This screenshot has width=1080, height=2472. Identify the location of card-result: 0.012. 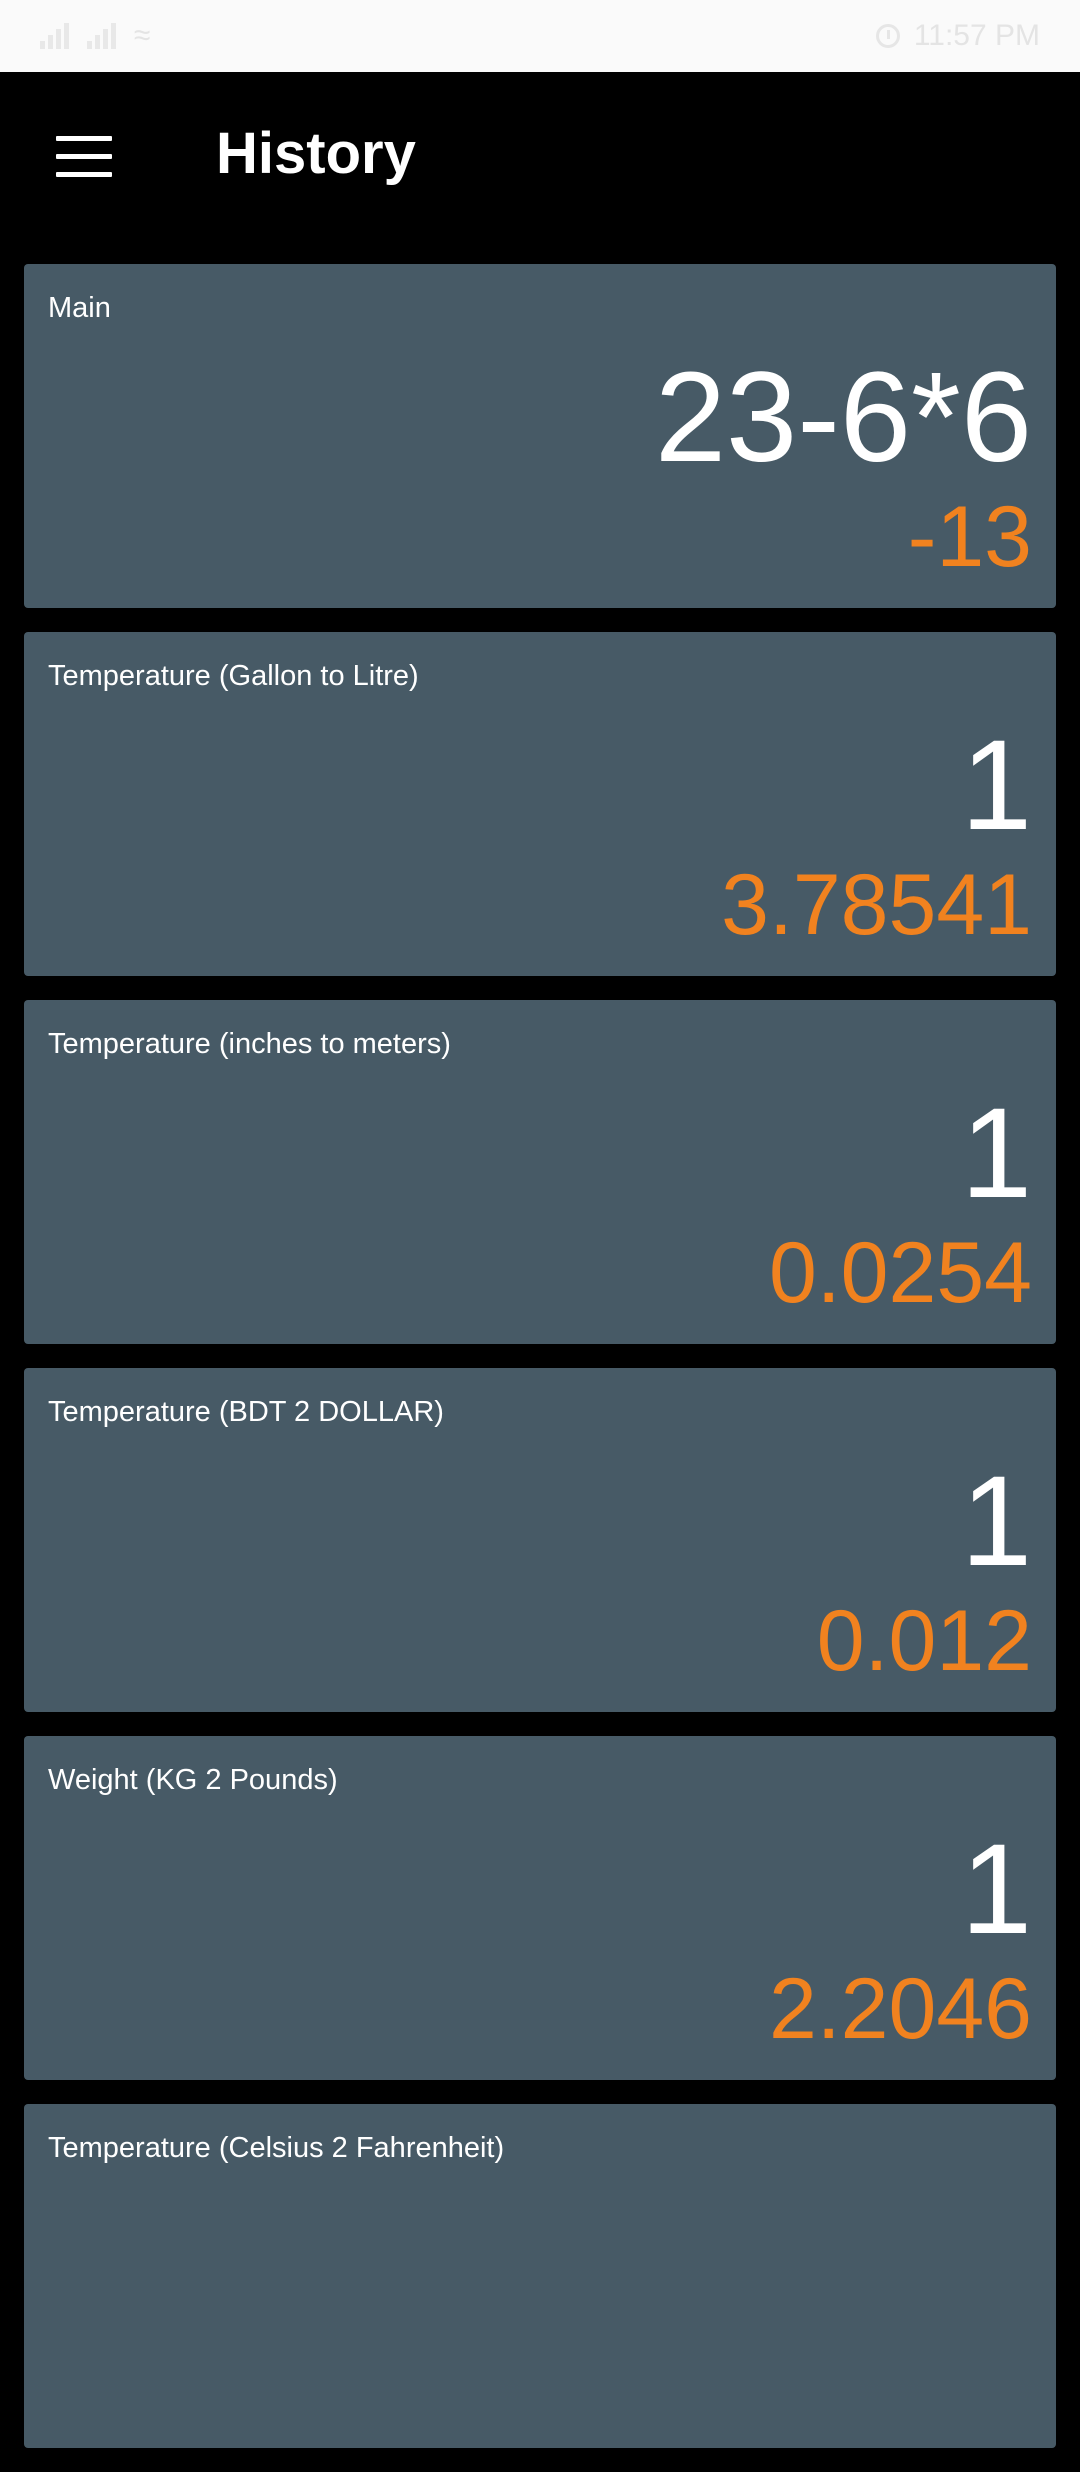
(924, 1641).